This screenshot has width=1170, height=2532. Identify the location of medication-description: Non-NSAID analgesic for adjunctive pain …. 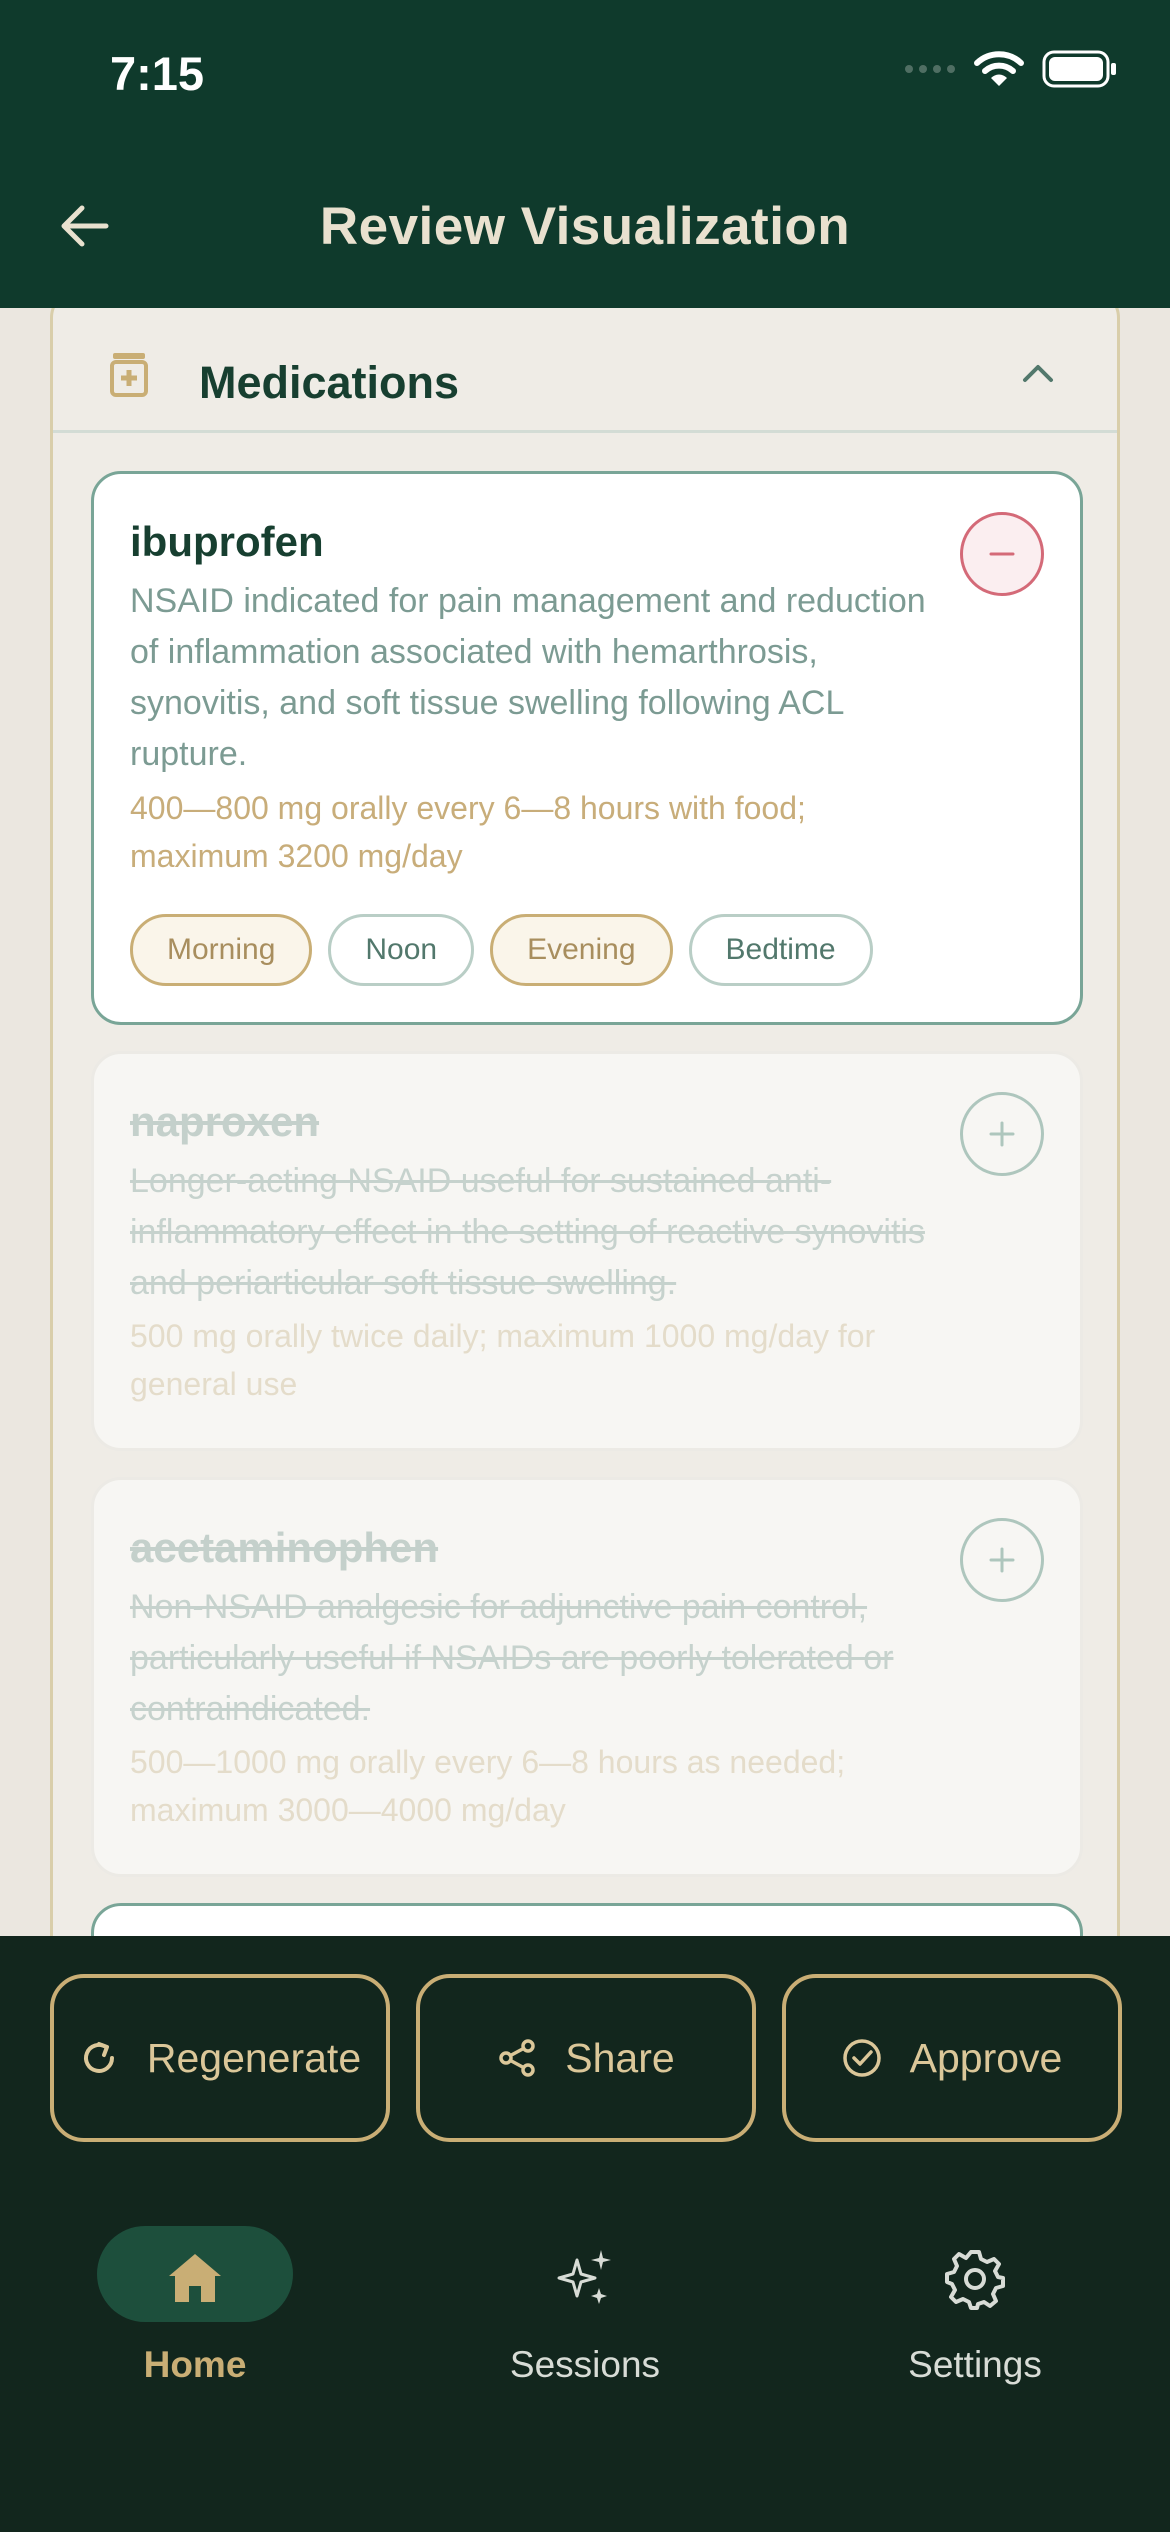
(512, 1658).